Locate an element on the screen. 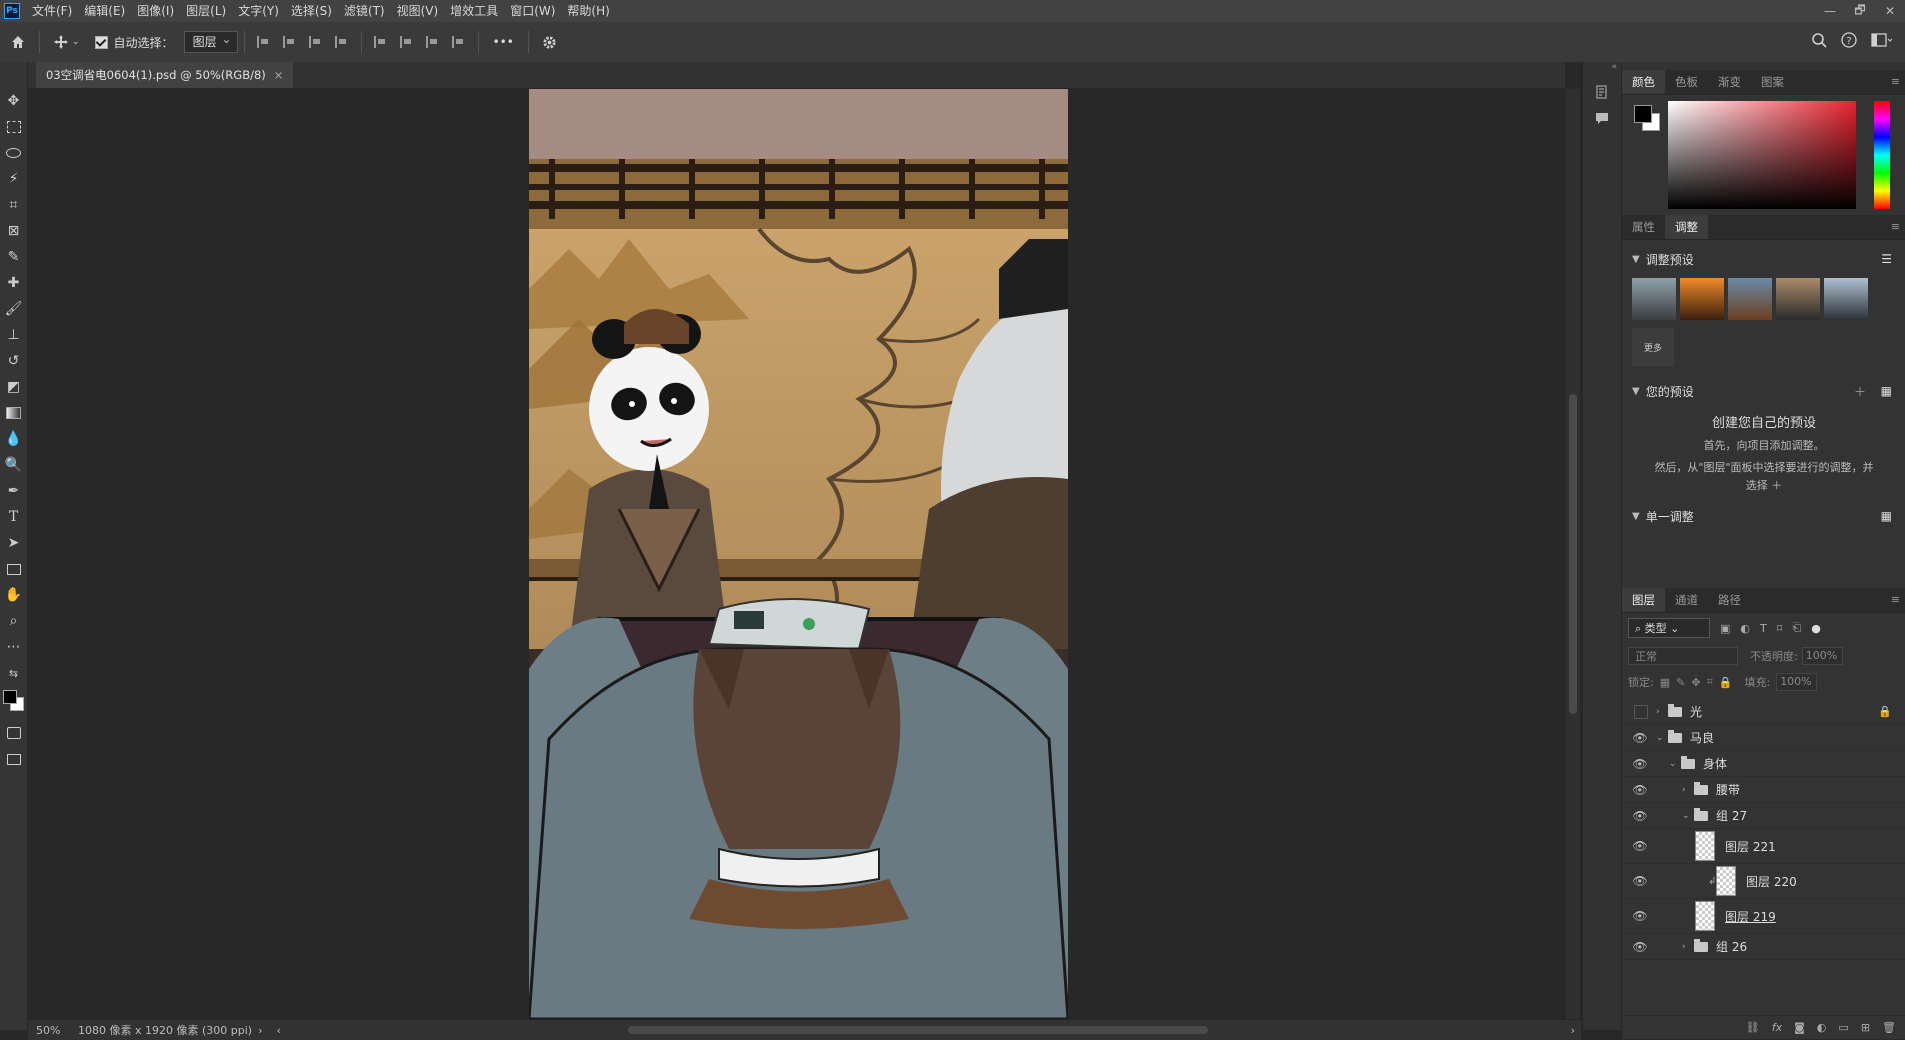  layer-name: 腰带 is located at coordinates (1728, 789).